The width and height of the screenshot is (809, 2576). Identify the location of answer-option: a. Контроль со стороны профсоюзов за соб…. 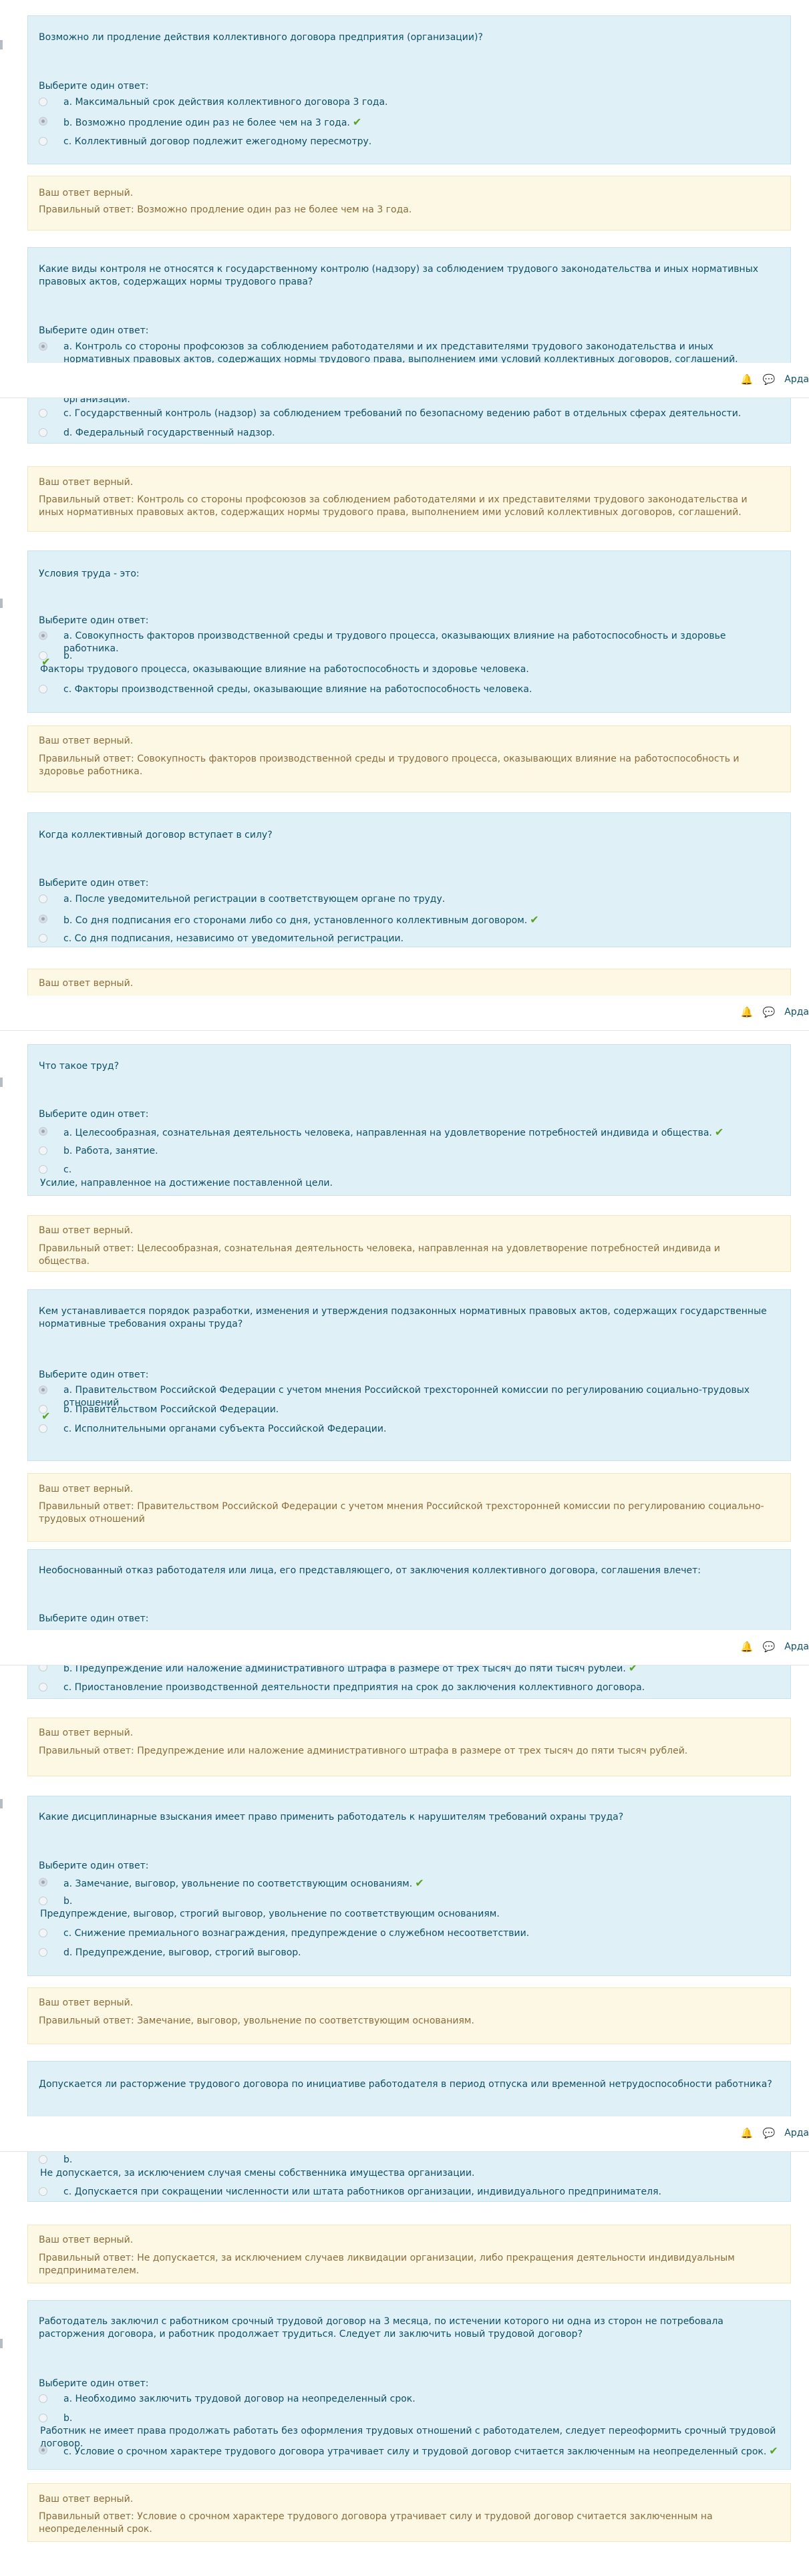
(409, 352).